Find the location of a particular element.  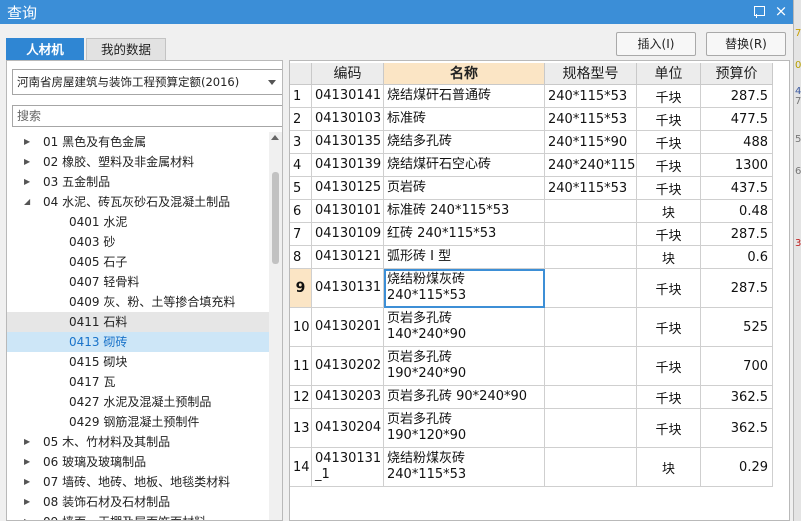

chevron-down-icon is located at coordinates (272, 82).